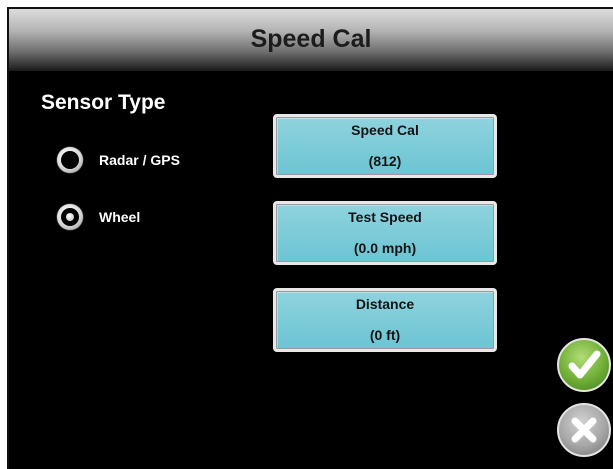 The height and width of the screenshot is (469, 613). I want to click on radio-option-wheel: Wheel, so click(98, 217).